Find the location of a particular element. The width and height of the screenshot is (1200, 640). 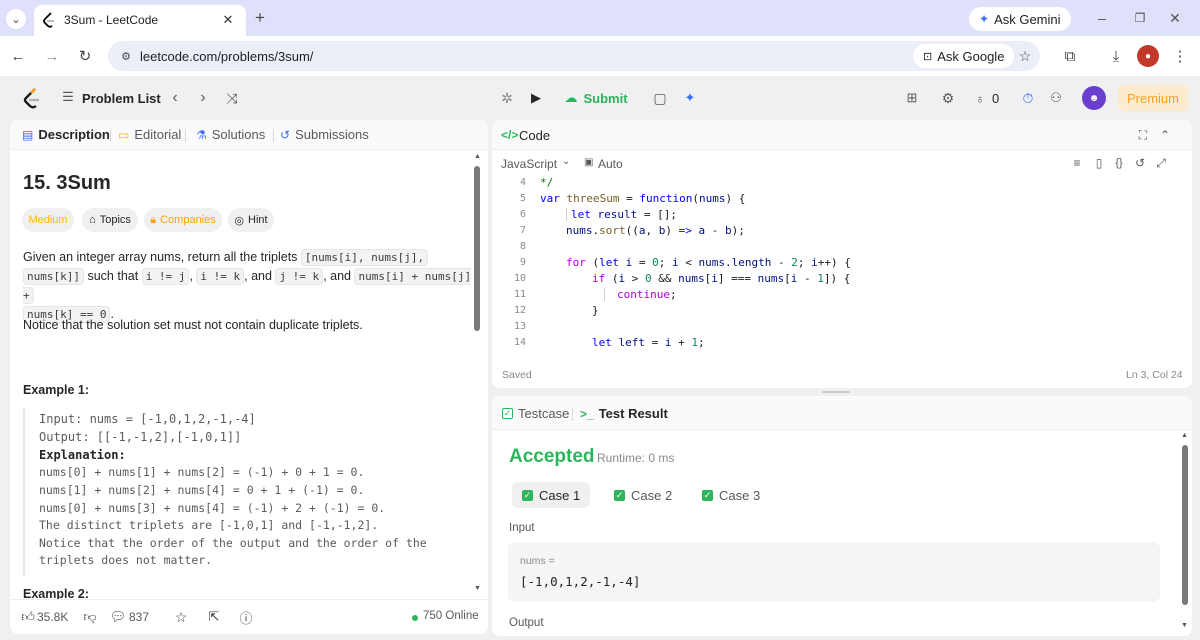

site-info-icon: ⚙ is located at coordinates (126, 56).